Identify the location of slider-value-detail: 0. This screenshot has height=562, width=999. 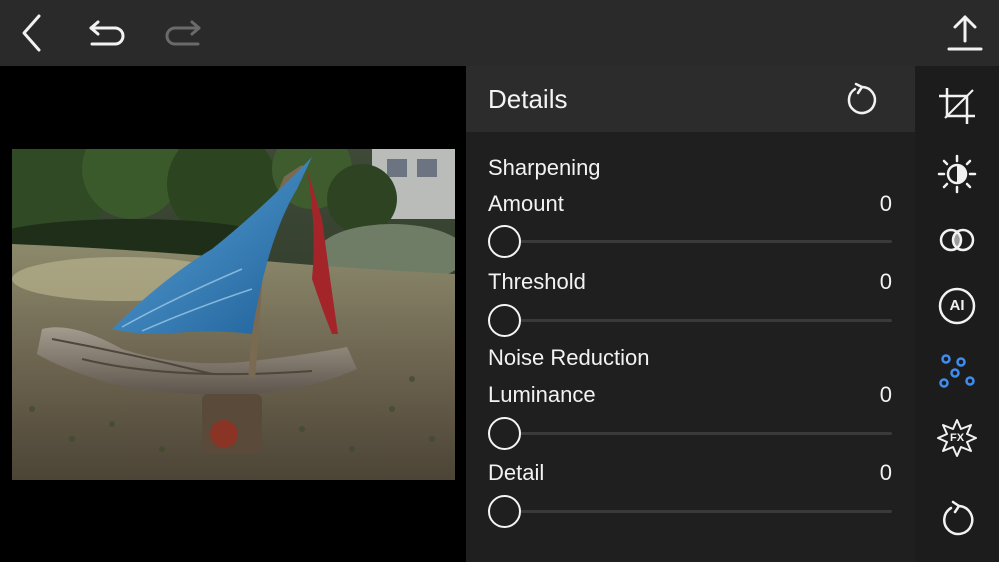
(885, 472).